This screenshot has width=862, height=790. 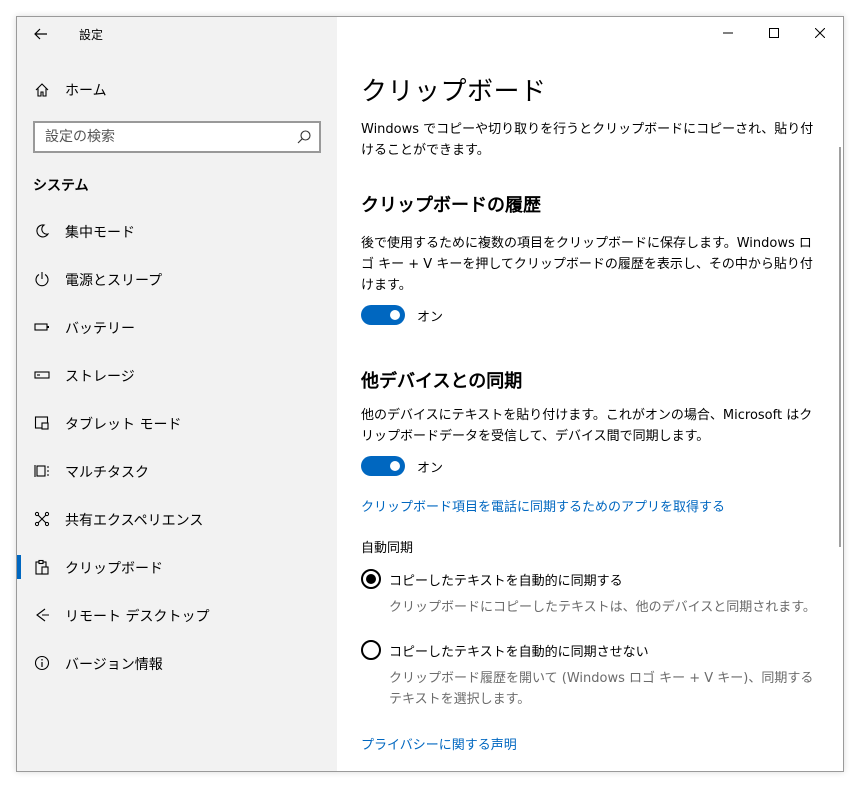 What do you see at coordinates (304, 137) in the screenshot?
I see `search-icon` at bounding box center [304, 137].